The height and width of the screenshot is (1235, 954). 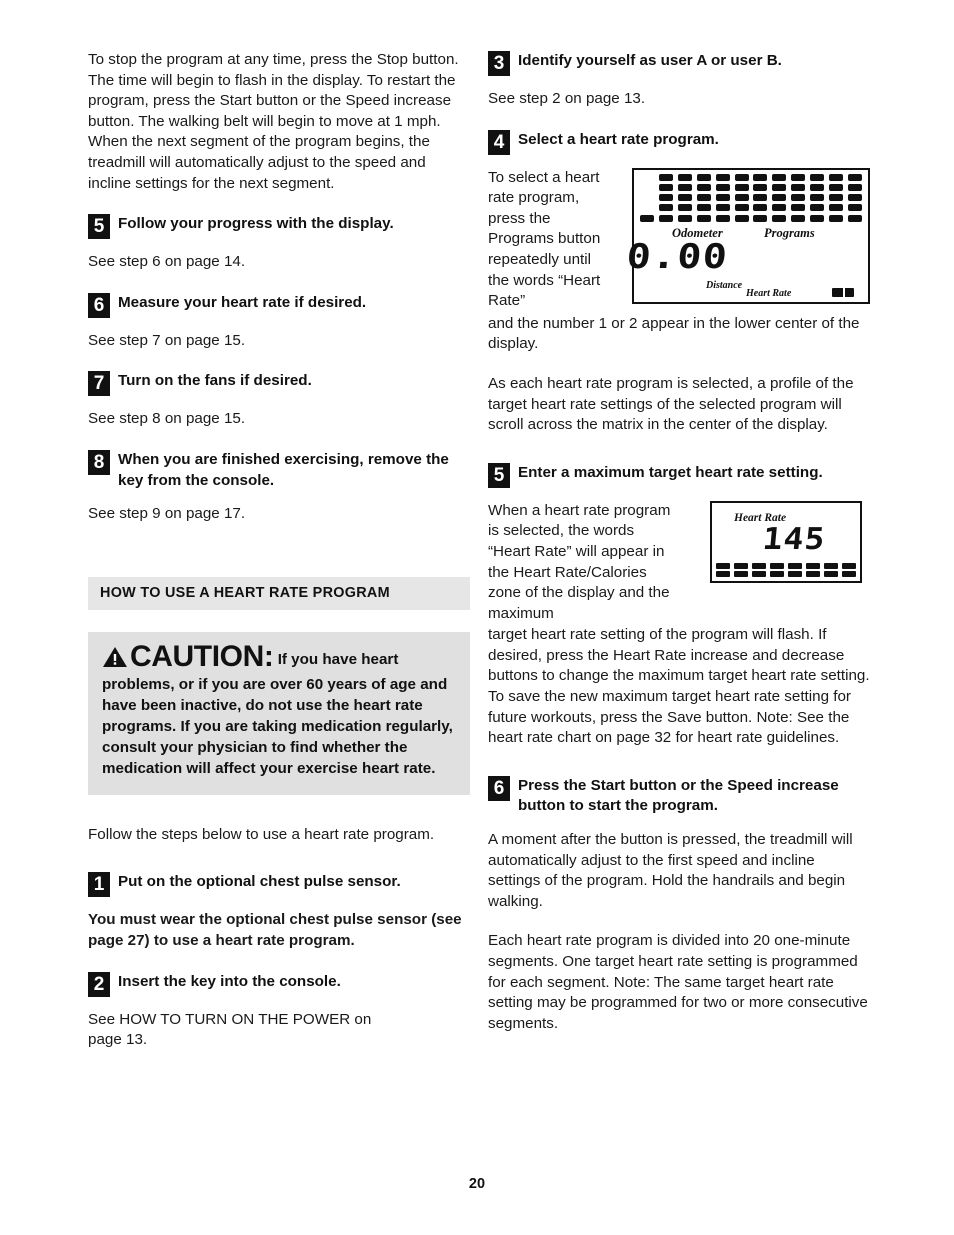 I want to click on step-title: Select a heart rate program., so click(x=618, y=139).